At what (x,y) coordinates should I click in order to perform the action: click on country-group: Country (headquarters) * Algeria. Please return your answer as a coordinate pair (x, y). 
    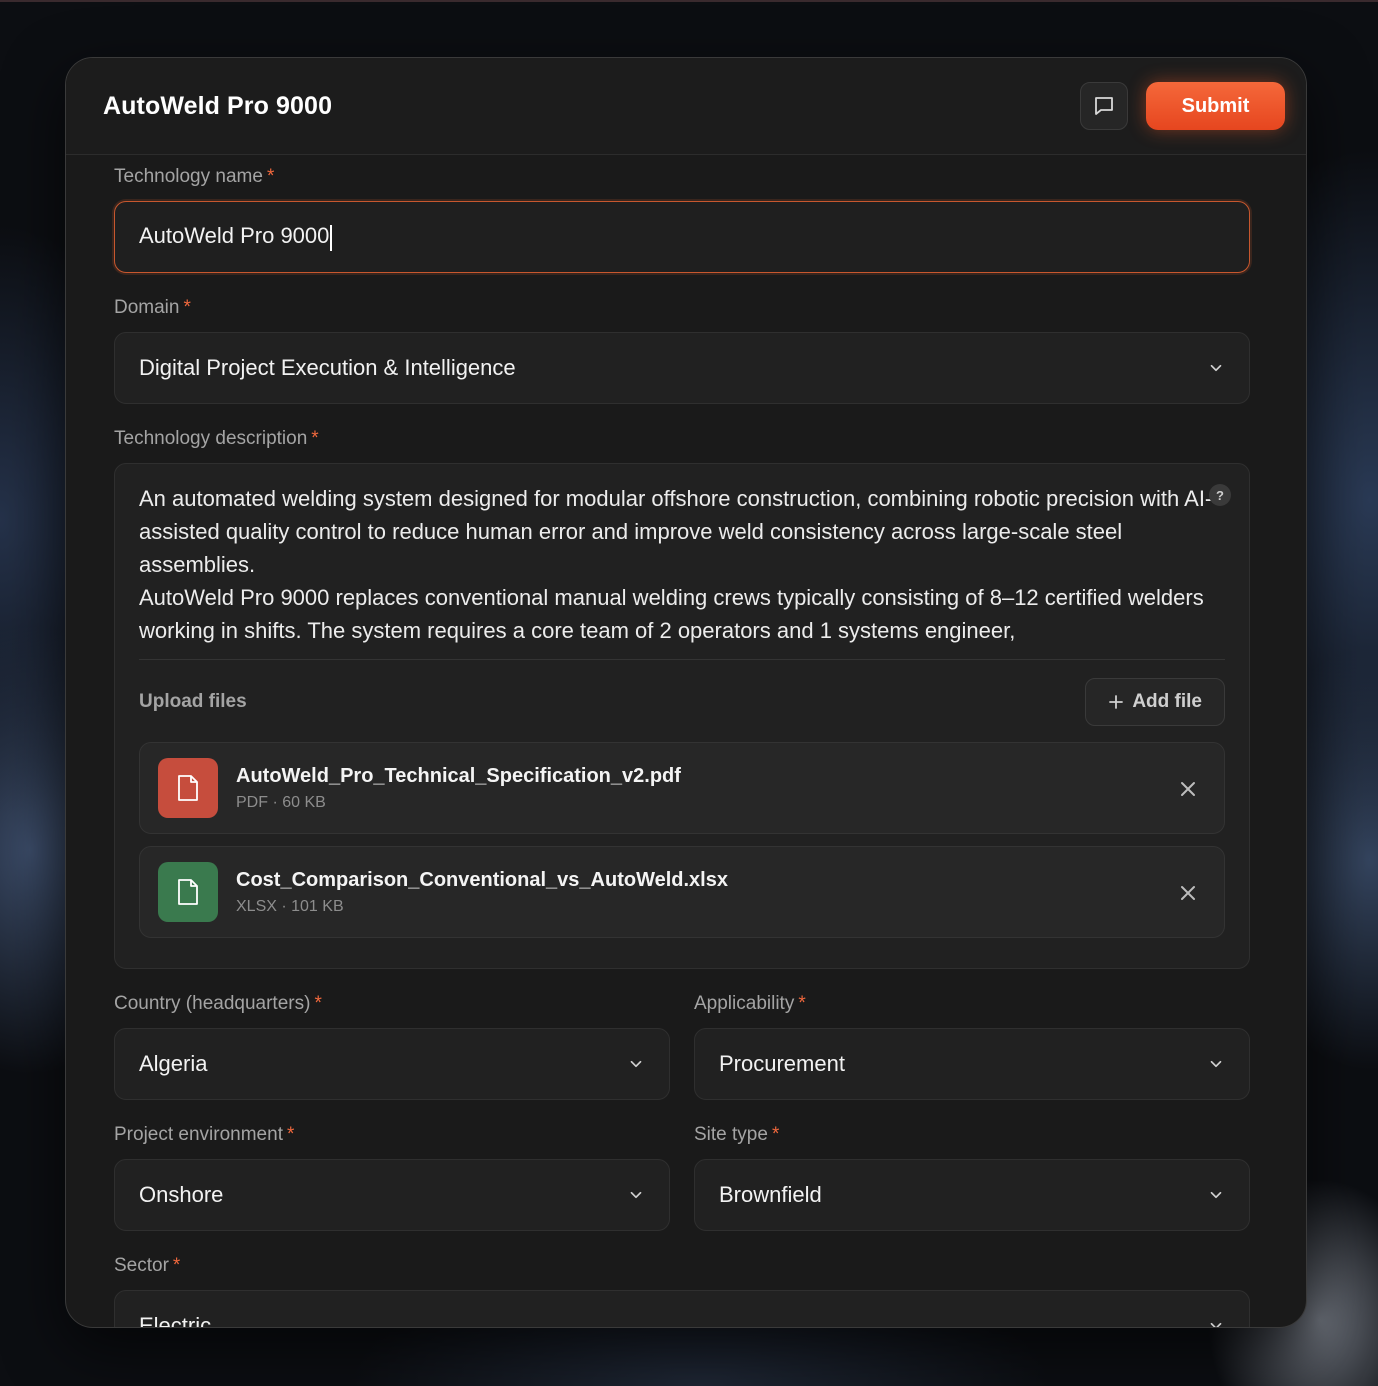
    Looking at the image, I should click on (392, 1046).